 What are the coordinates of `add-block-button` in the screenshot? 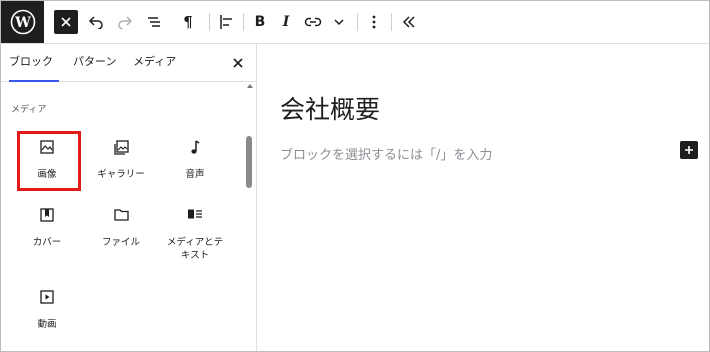 It's located at (689, 150).